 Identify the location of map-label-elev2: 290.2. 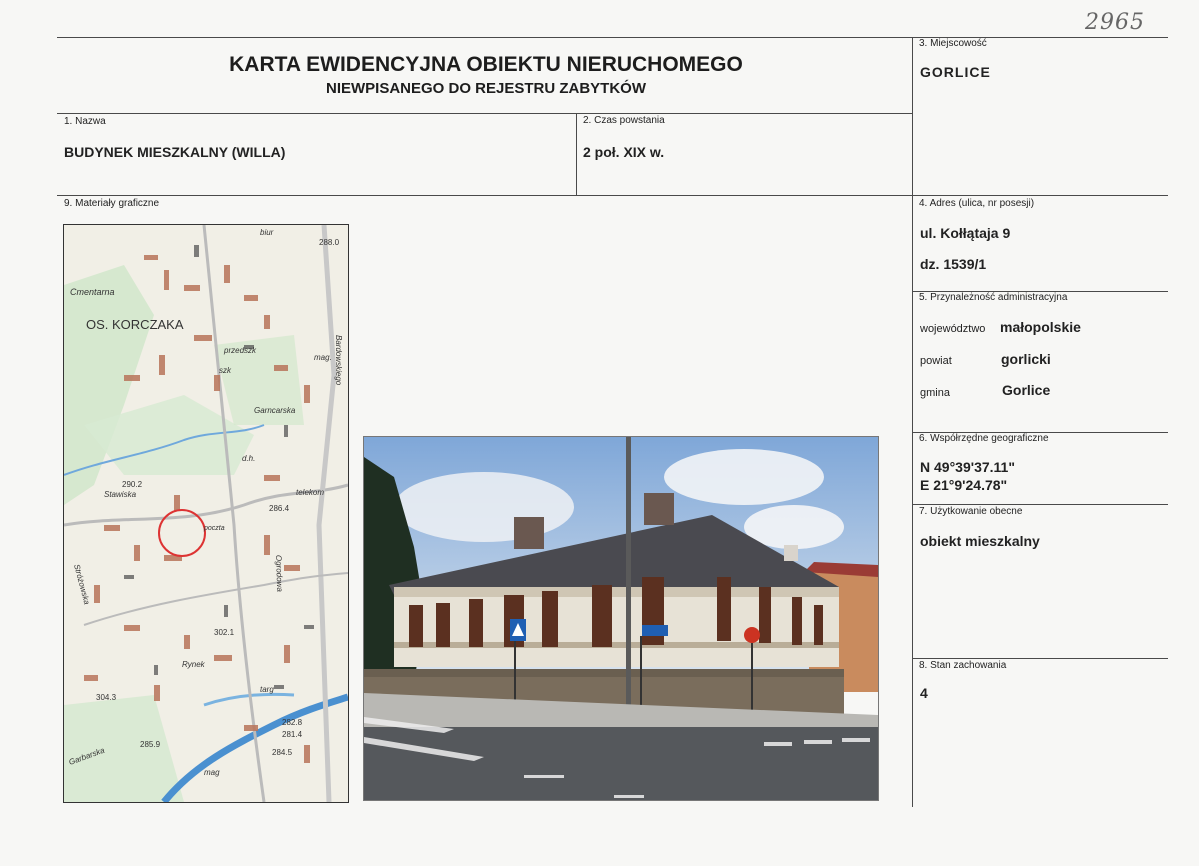
(132, 484).